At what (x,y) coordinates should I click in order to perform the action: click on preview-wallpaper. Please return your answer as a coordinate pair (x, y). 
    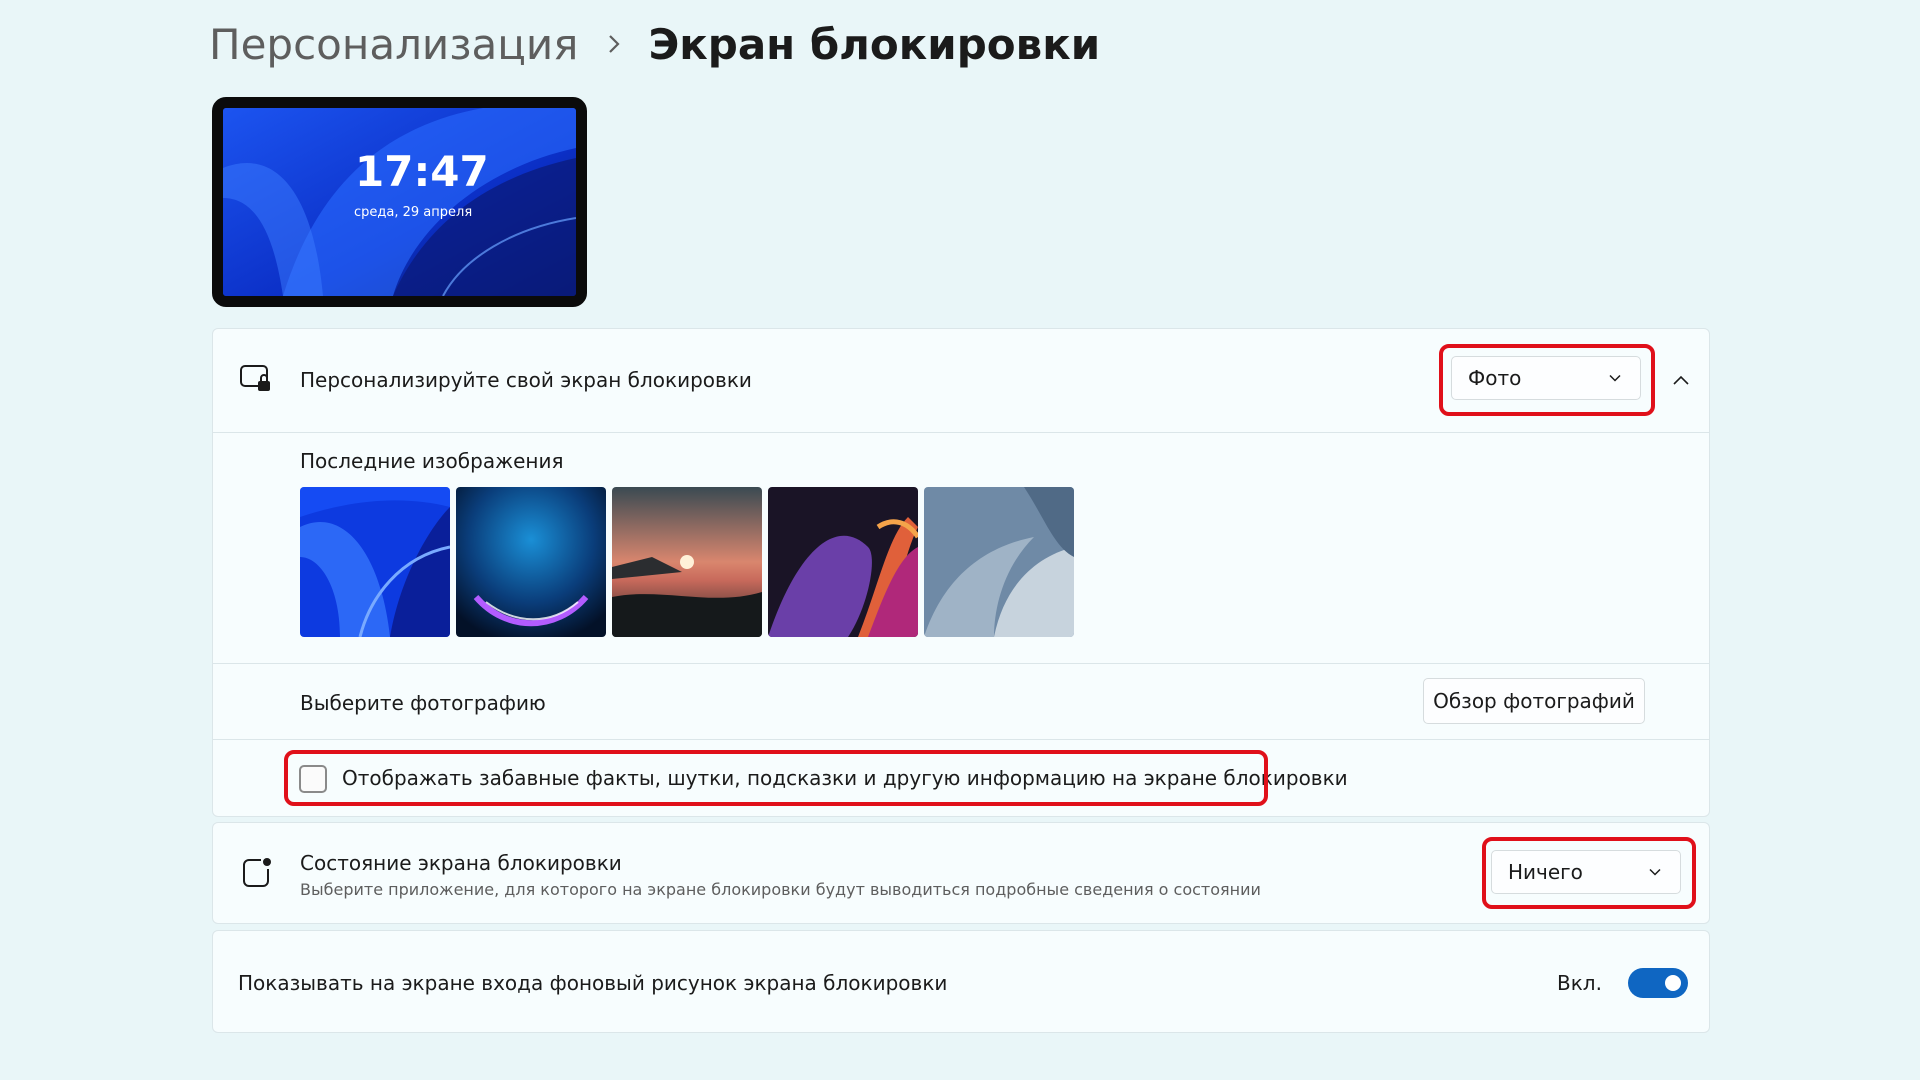
    Looking at the image, I should click on (399, 202).